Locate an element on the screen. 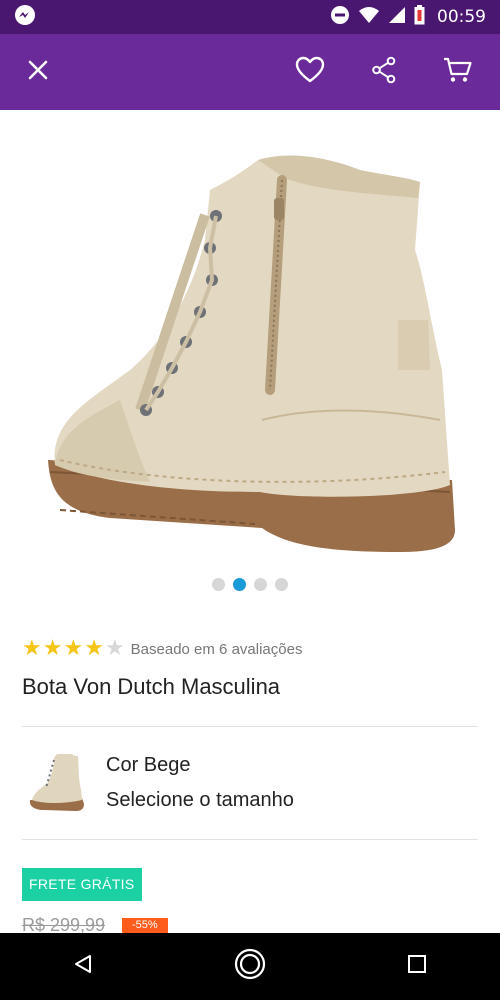  product-title: Bota Von Dutch Masculina is located at coordinates (151, 686).